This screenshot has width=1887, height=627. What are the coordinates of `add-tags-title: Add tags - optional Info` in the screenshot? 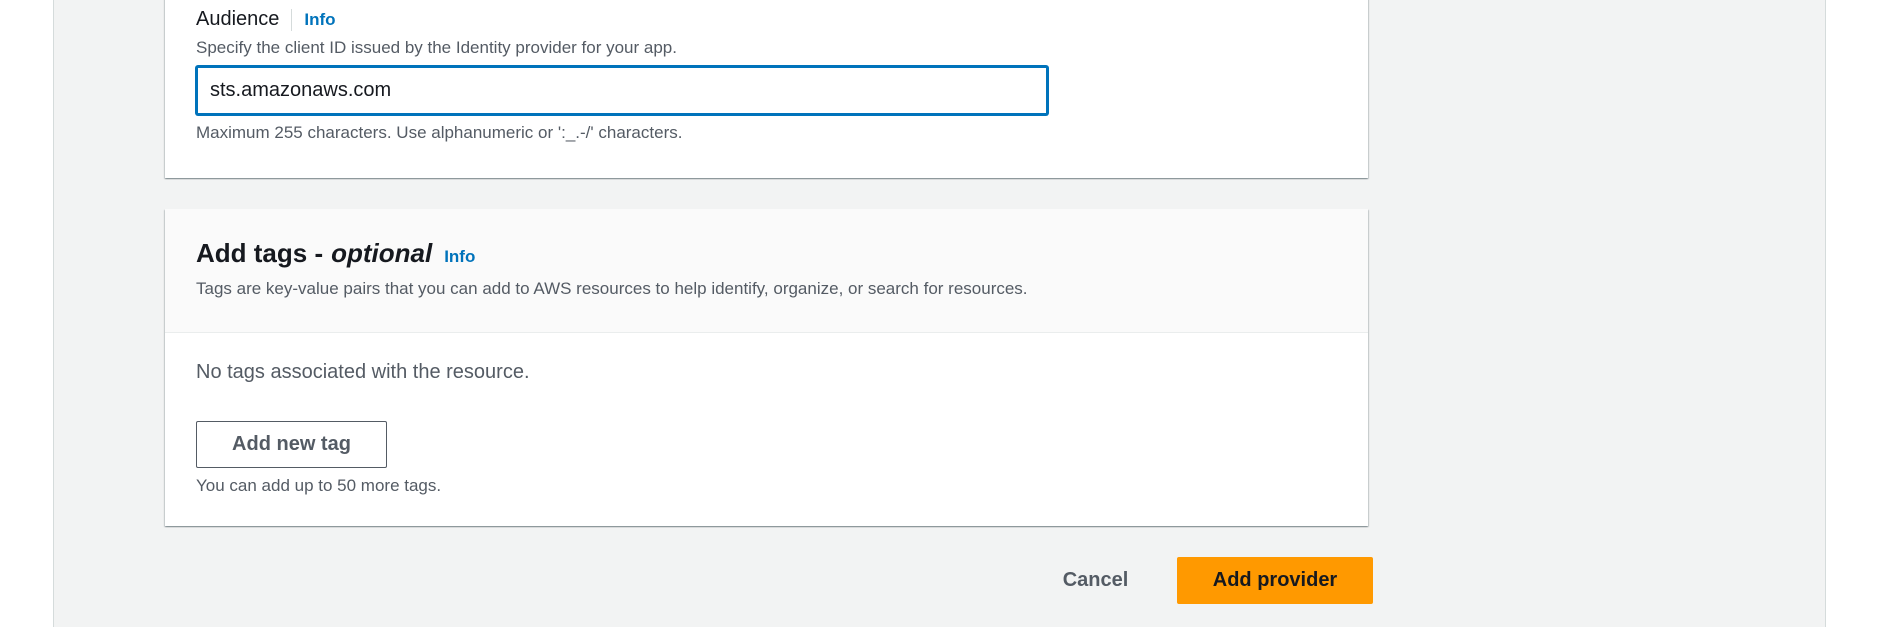 It's located at (335, 253).